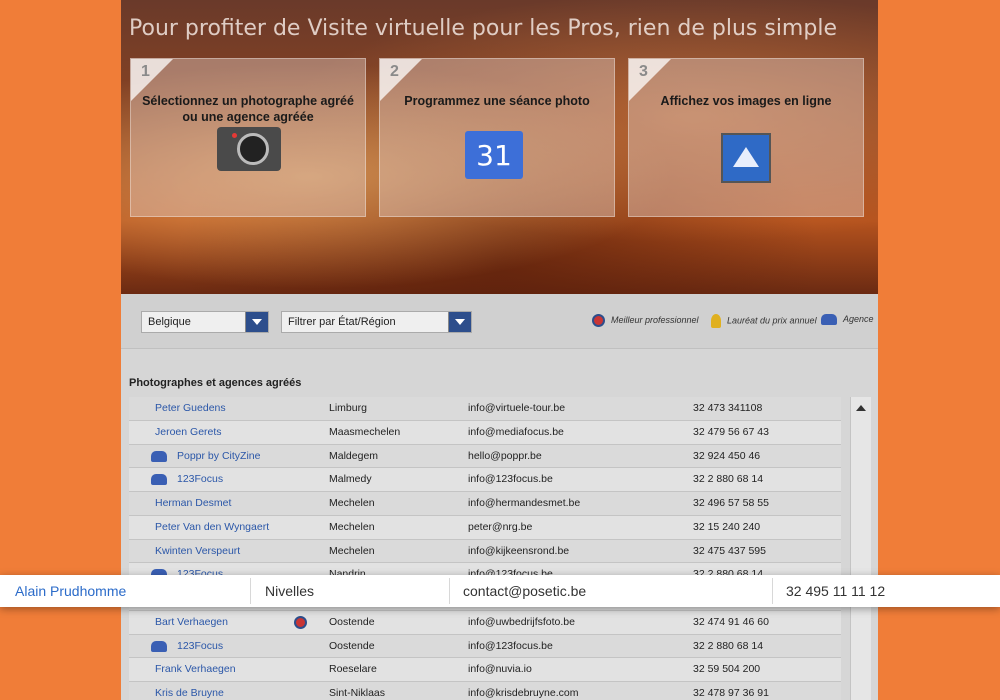 This screenshot has height=700, width=1000. Describe the element at coordinates (195, 669) in the screenshot. I see `row-name: Frank Verhaegen` at that location.